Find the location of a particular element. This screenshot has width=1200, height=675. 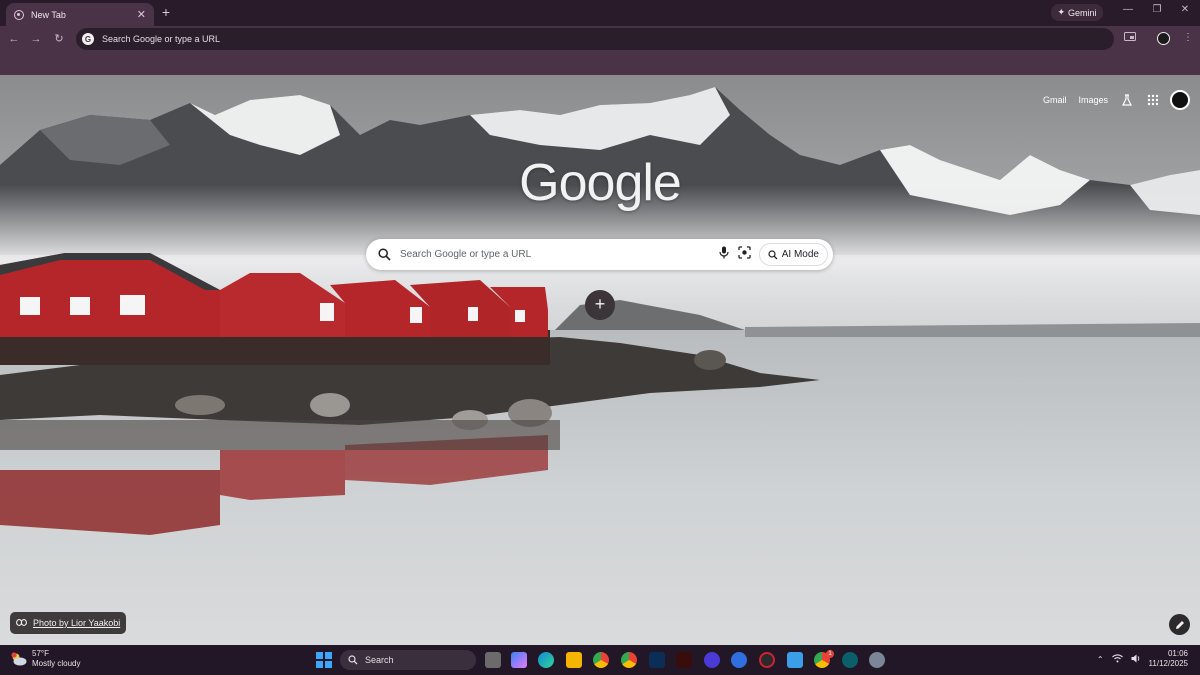

media-player-icon is located at coordinates (712, 660).